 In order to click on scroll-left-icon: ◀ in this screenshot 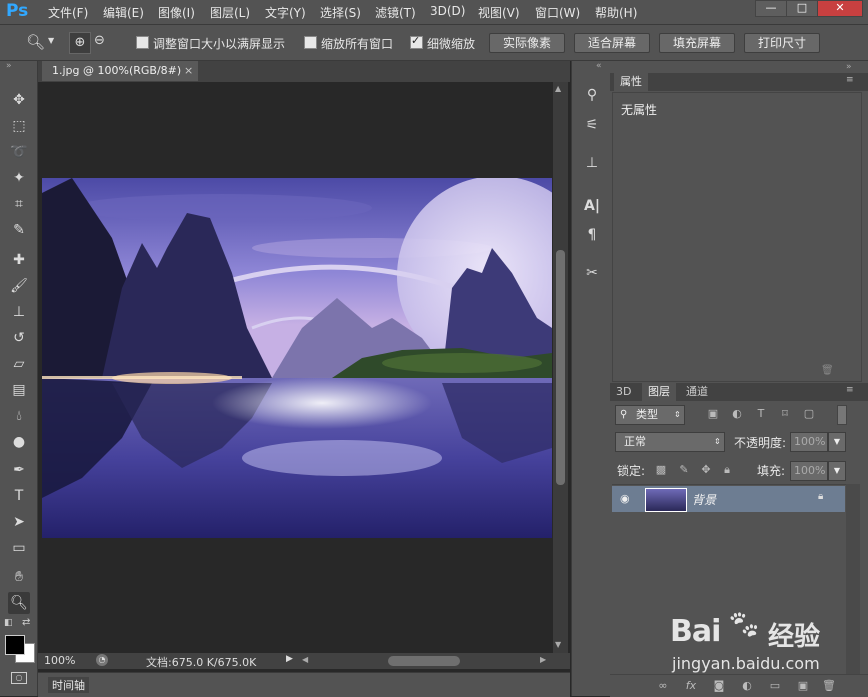, I will do `click(305, 659)`.